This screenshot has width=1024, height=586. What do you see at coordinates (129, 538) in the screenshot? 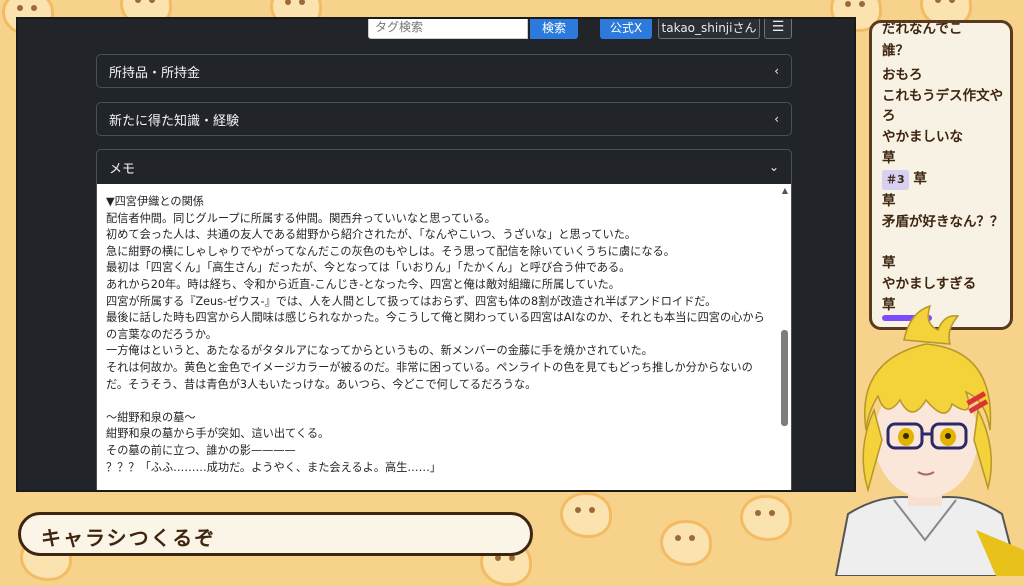
I see `stream-title: キャラシつくるぞ` at bounding box center [129, 538].